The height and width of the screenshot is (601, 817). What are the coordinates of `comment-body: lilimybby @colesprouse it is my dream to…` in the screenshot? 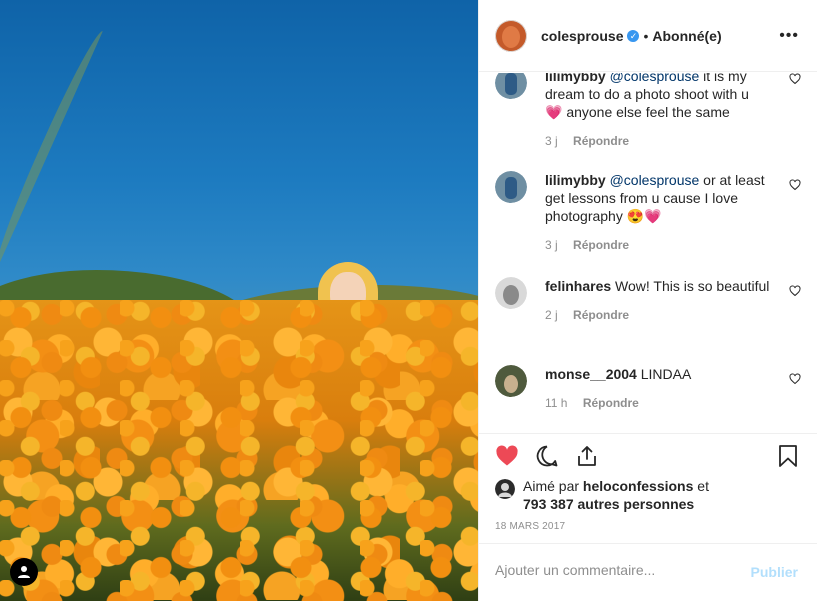 It's located at (657, 111).